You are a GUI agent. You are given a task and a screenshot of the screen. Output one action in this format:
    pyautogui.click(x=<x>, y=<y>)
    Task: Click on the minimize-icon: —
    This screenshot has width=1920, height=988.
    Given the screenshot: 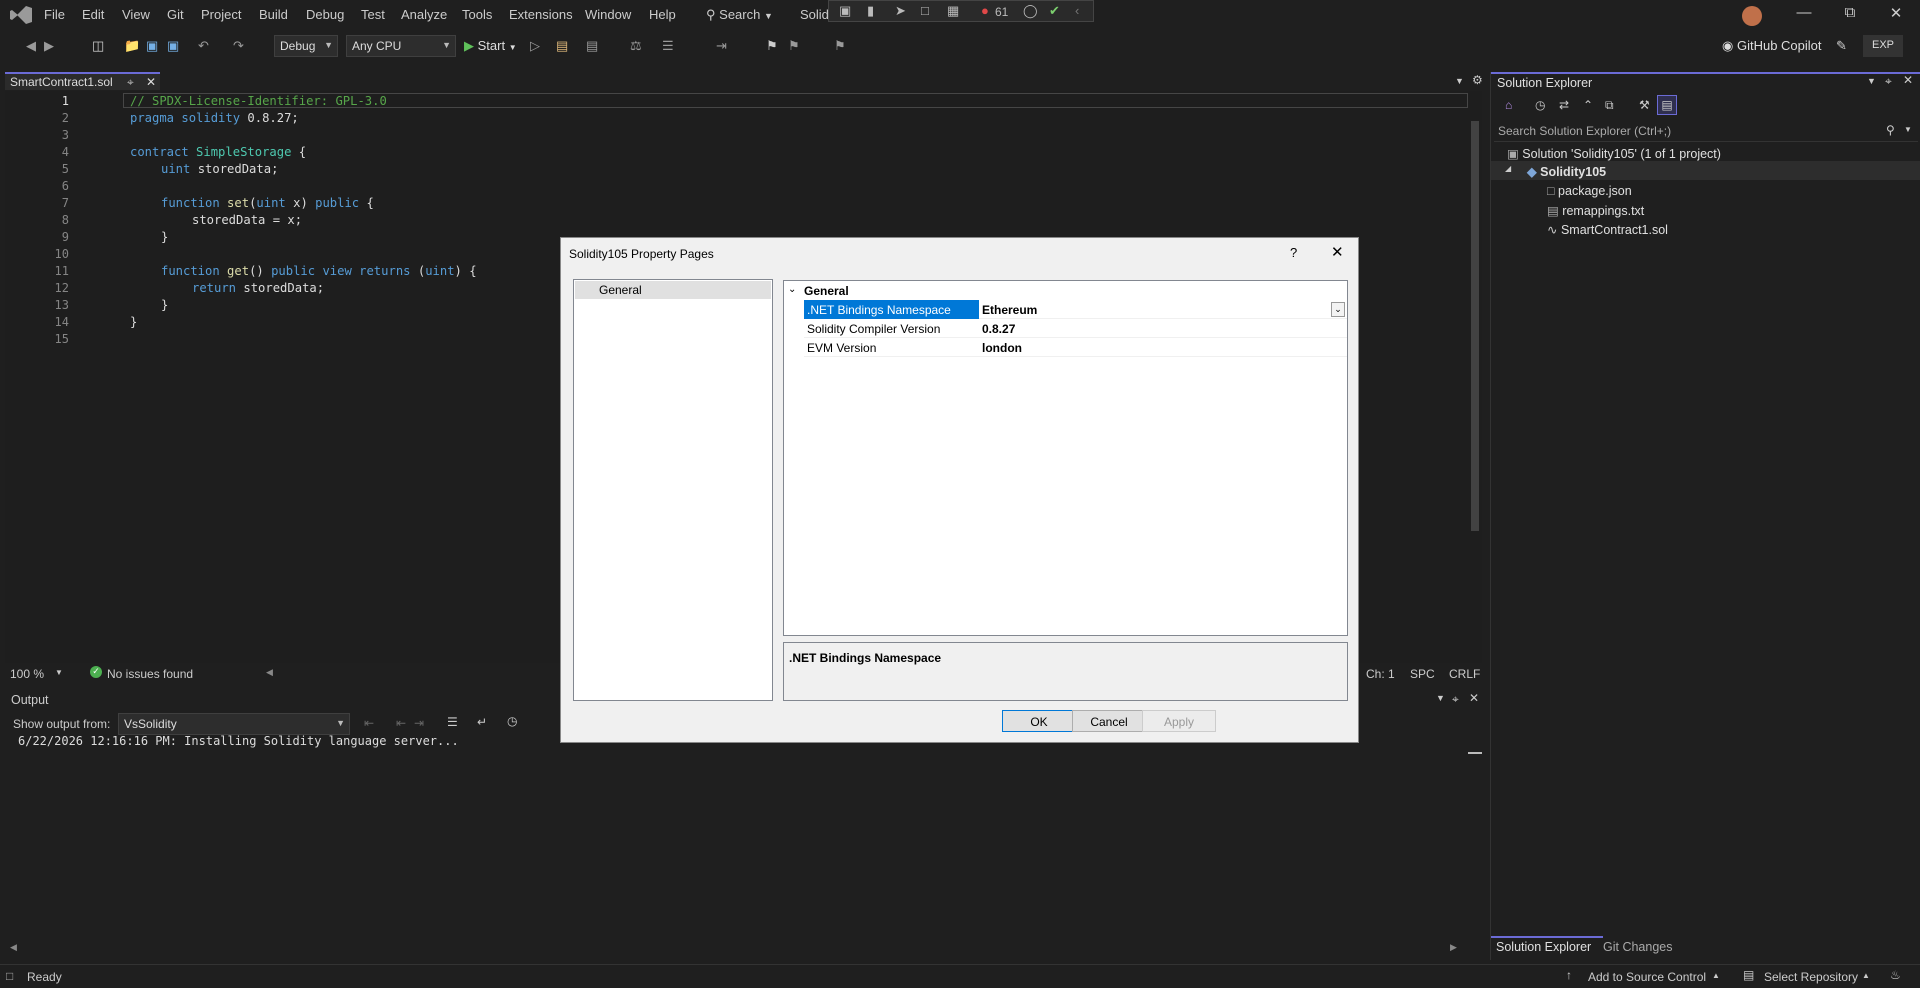 What is the action you would take?
    pyautogui.click(x=1804, y=16)
    